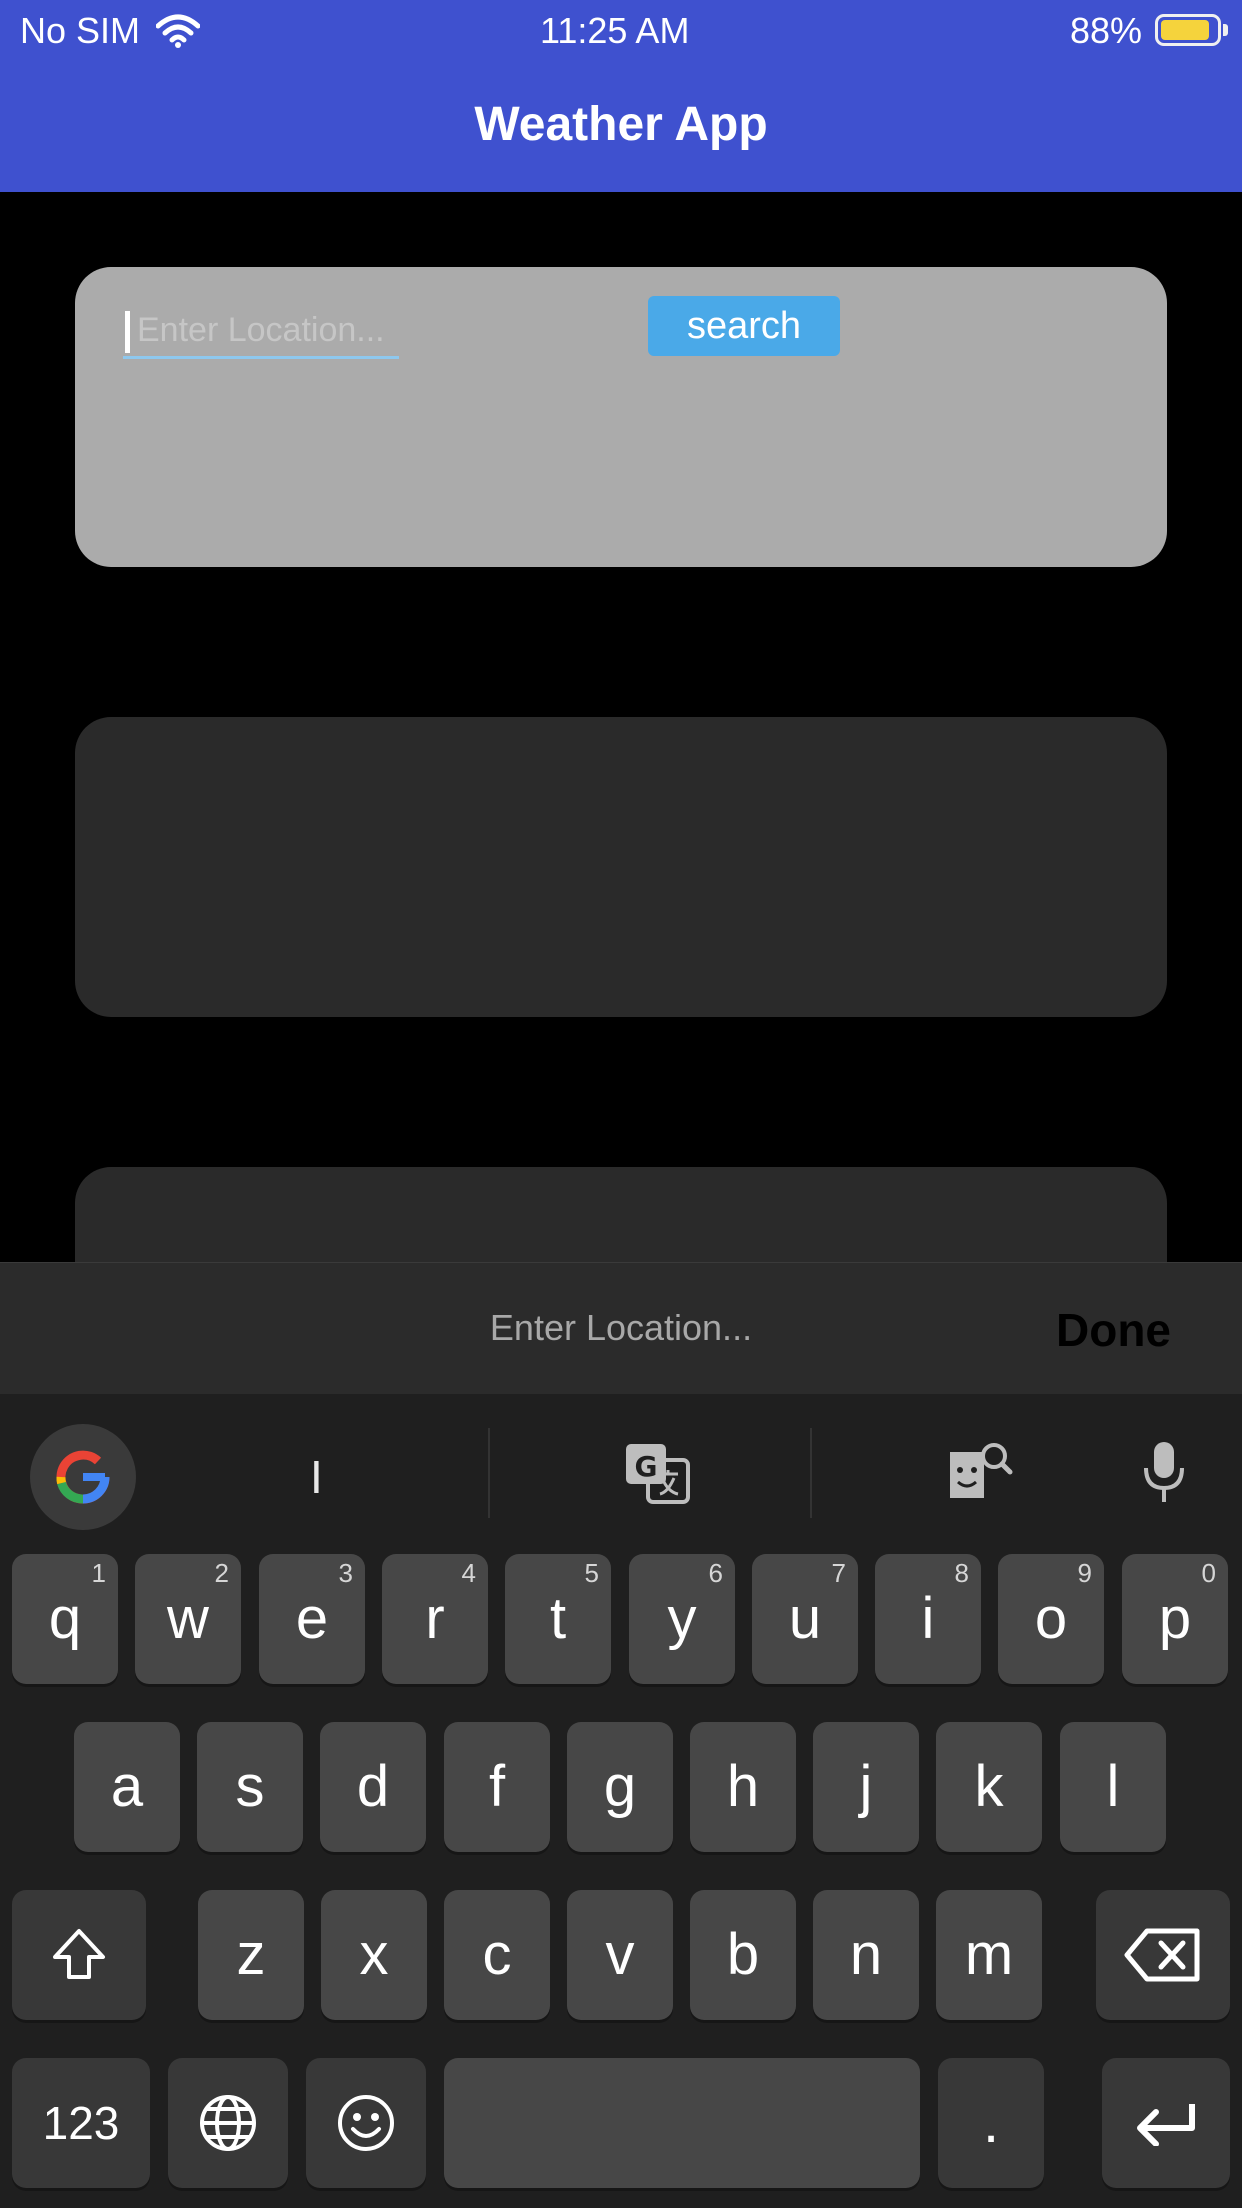 The height and width of the screenshot is (2208, 1242). What do you see at coordinates (646, 1466) in the screenshot?
I see `svg-text: G` at bounding box center [646, 1466].